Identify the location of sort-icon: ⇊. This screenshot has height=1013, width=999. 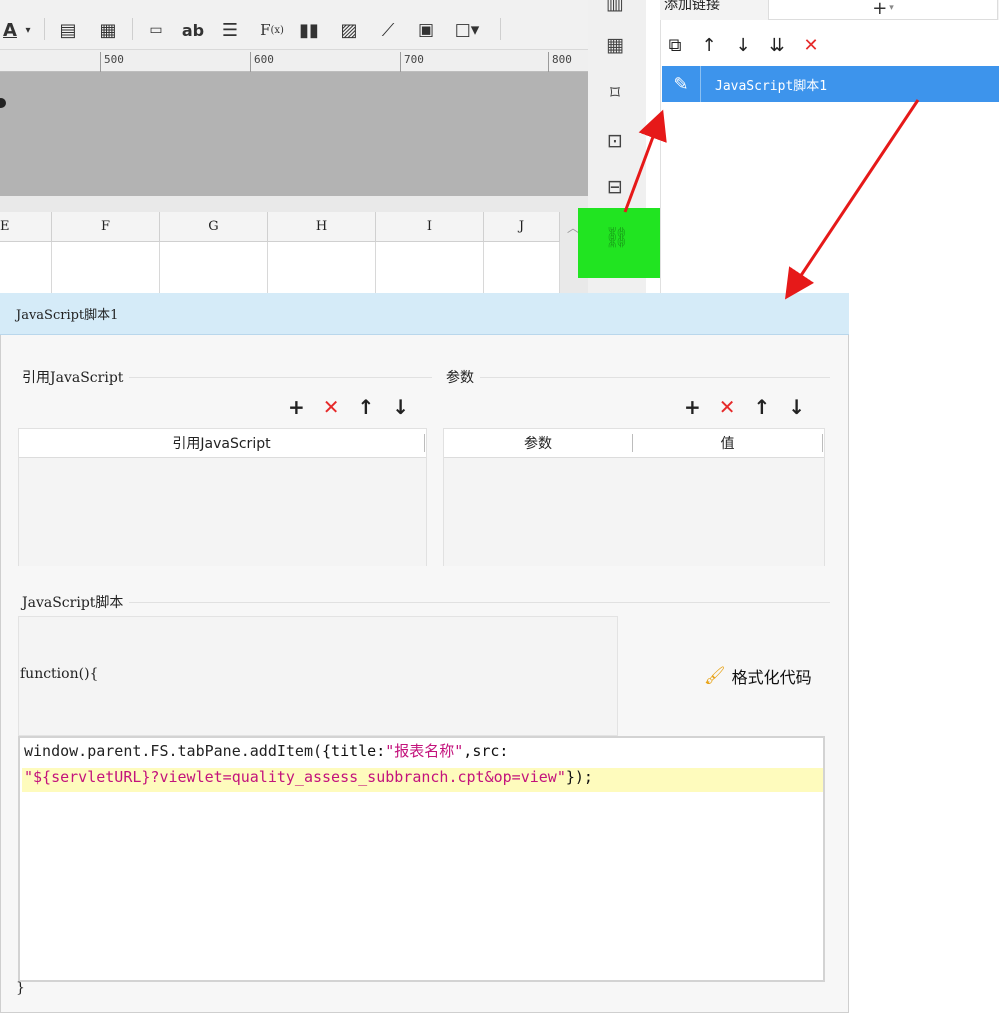
(777, 45).